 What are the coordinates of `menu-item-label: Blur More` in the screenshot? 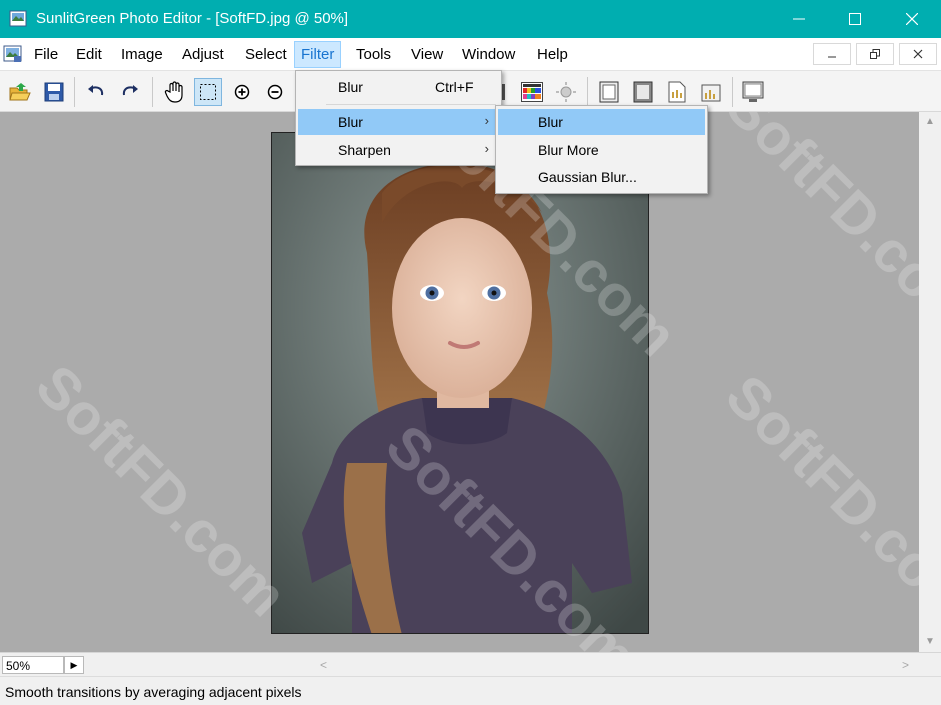 It's located at (568, 150).